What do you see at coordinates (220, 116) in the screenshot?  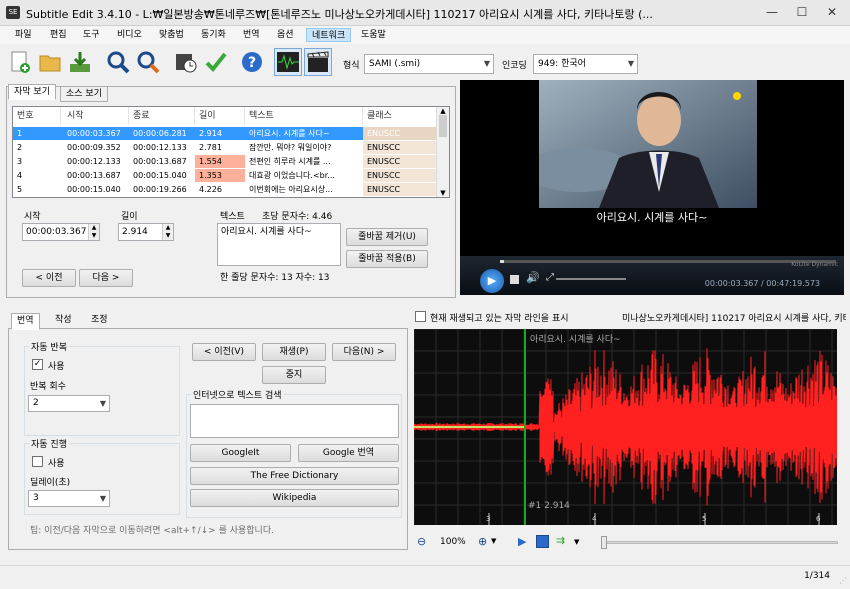 I see `col-header-duration: 길이` at bounding box center [220, 116].